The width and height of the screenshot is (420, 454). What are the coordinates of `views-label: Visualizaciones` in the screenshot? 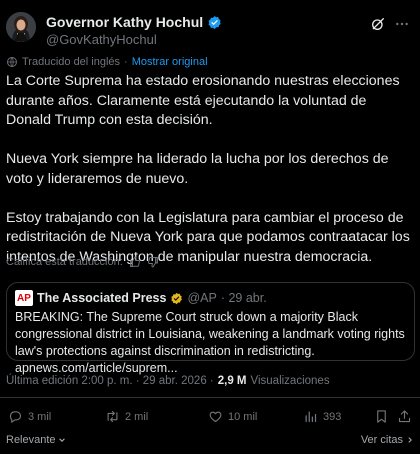 It's located at (290, 381).